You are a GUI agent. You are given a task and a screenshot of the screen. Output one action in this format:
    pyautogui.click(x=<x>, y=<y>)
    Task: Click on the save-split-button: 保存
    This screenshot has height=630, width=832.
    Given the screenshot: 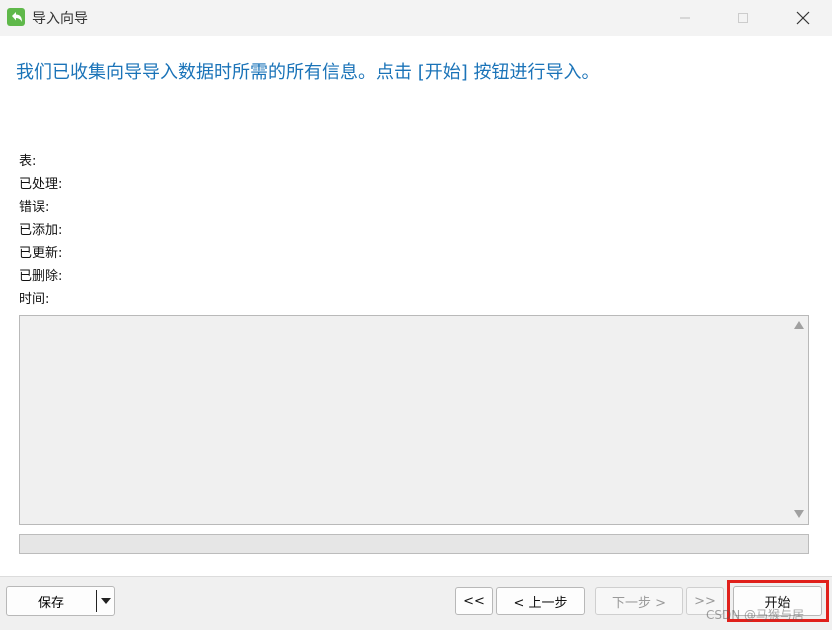 What is the action you would take?
    pyautogui.click(x=60, y=601)
    